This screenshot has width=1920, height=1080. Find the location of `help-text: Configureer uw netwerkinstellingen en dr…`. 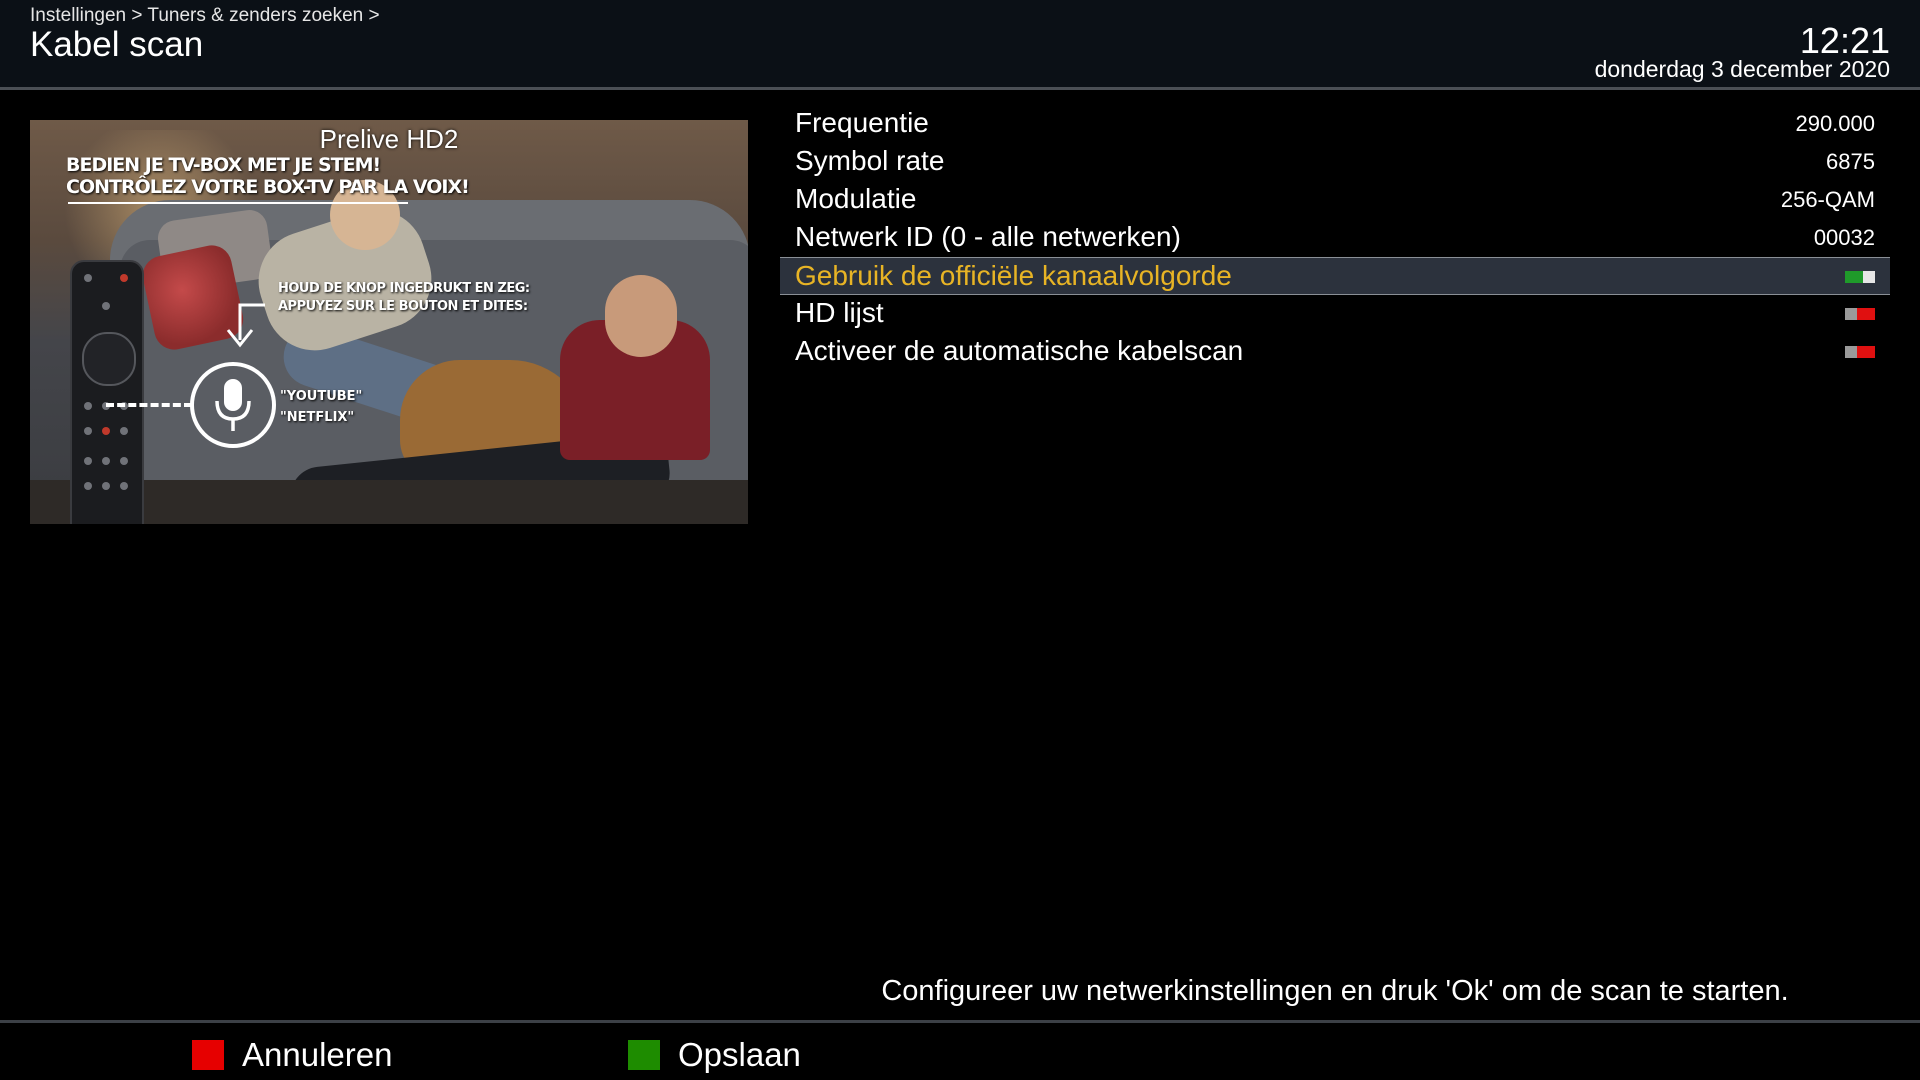

help-text: Configureer uw netwerkinstellingen en dr… is located at coordinates (1335, 991).